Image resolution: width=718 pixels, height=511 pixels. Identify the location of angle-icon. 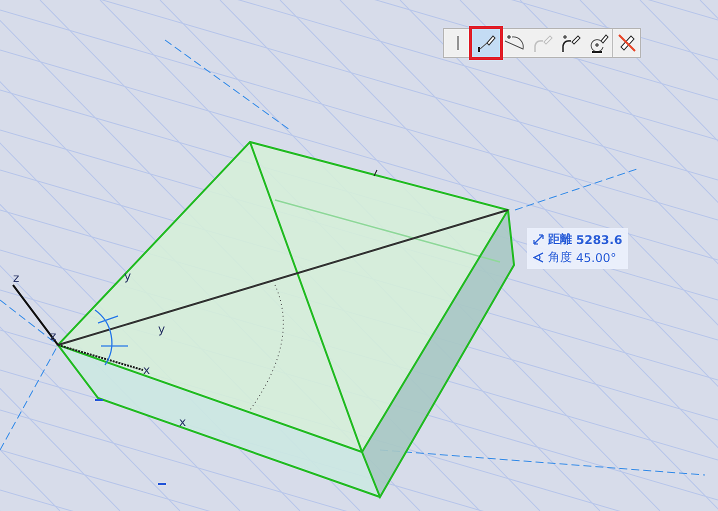
(538, 257).